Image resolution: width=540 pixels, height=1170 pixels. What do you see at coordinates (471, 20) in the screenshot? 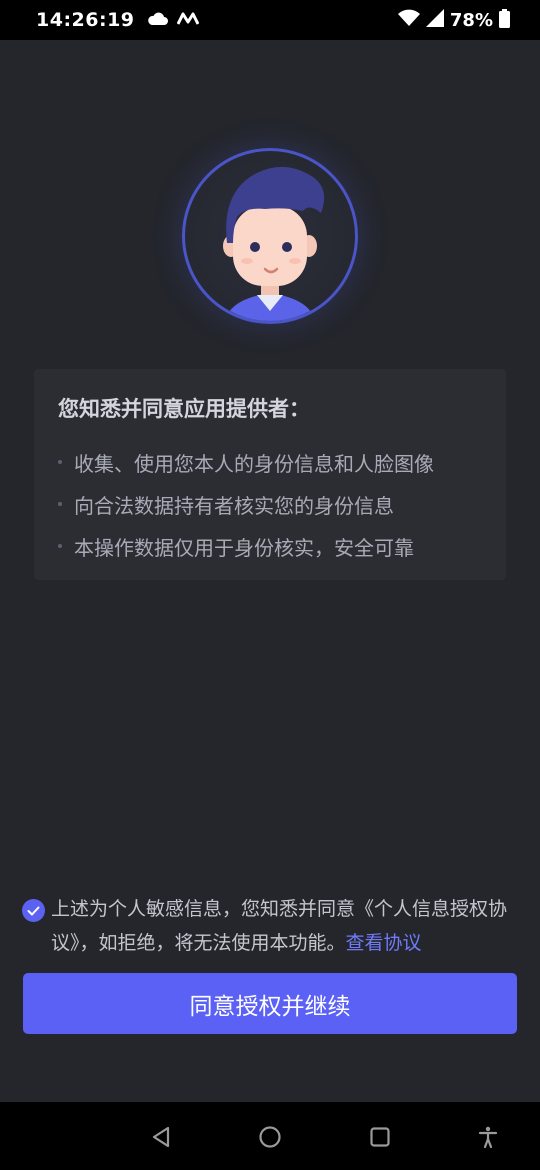
I see `battery-percentage: 78%` at bounding box center [471, 20].